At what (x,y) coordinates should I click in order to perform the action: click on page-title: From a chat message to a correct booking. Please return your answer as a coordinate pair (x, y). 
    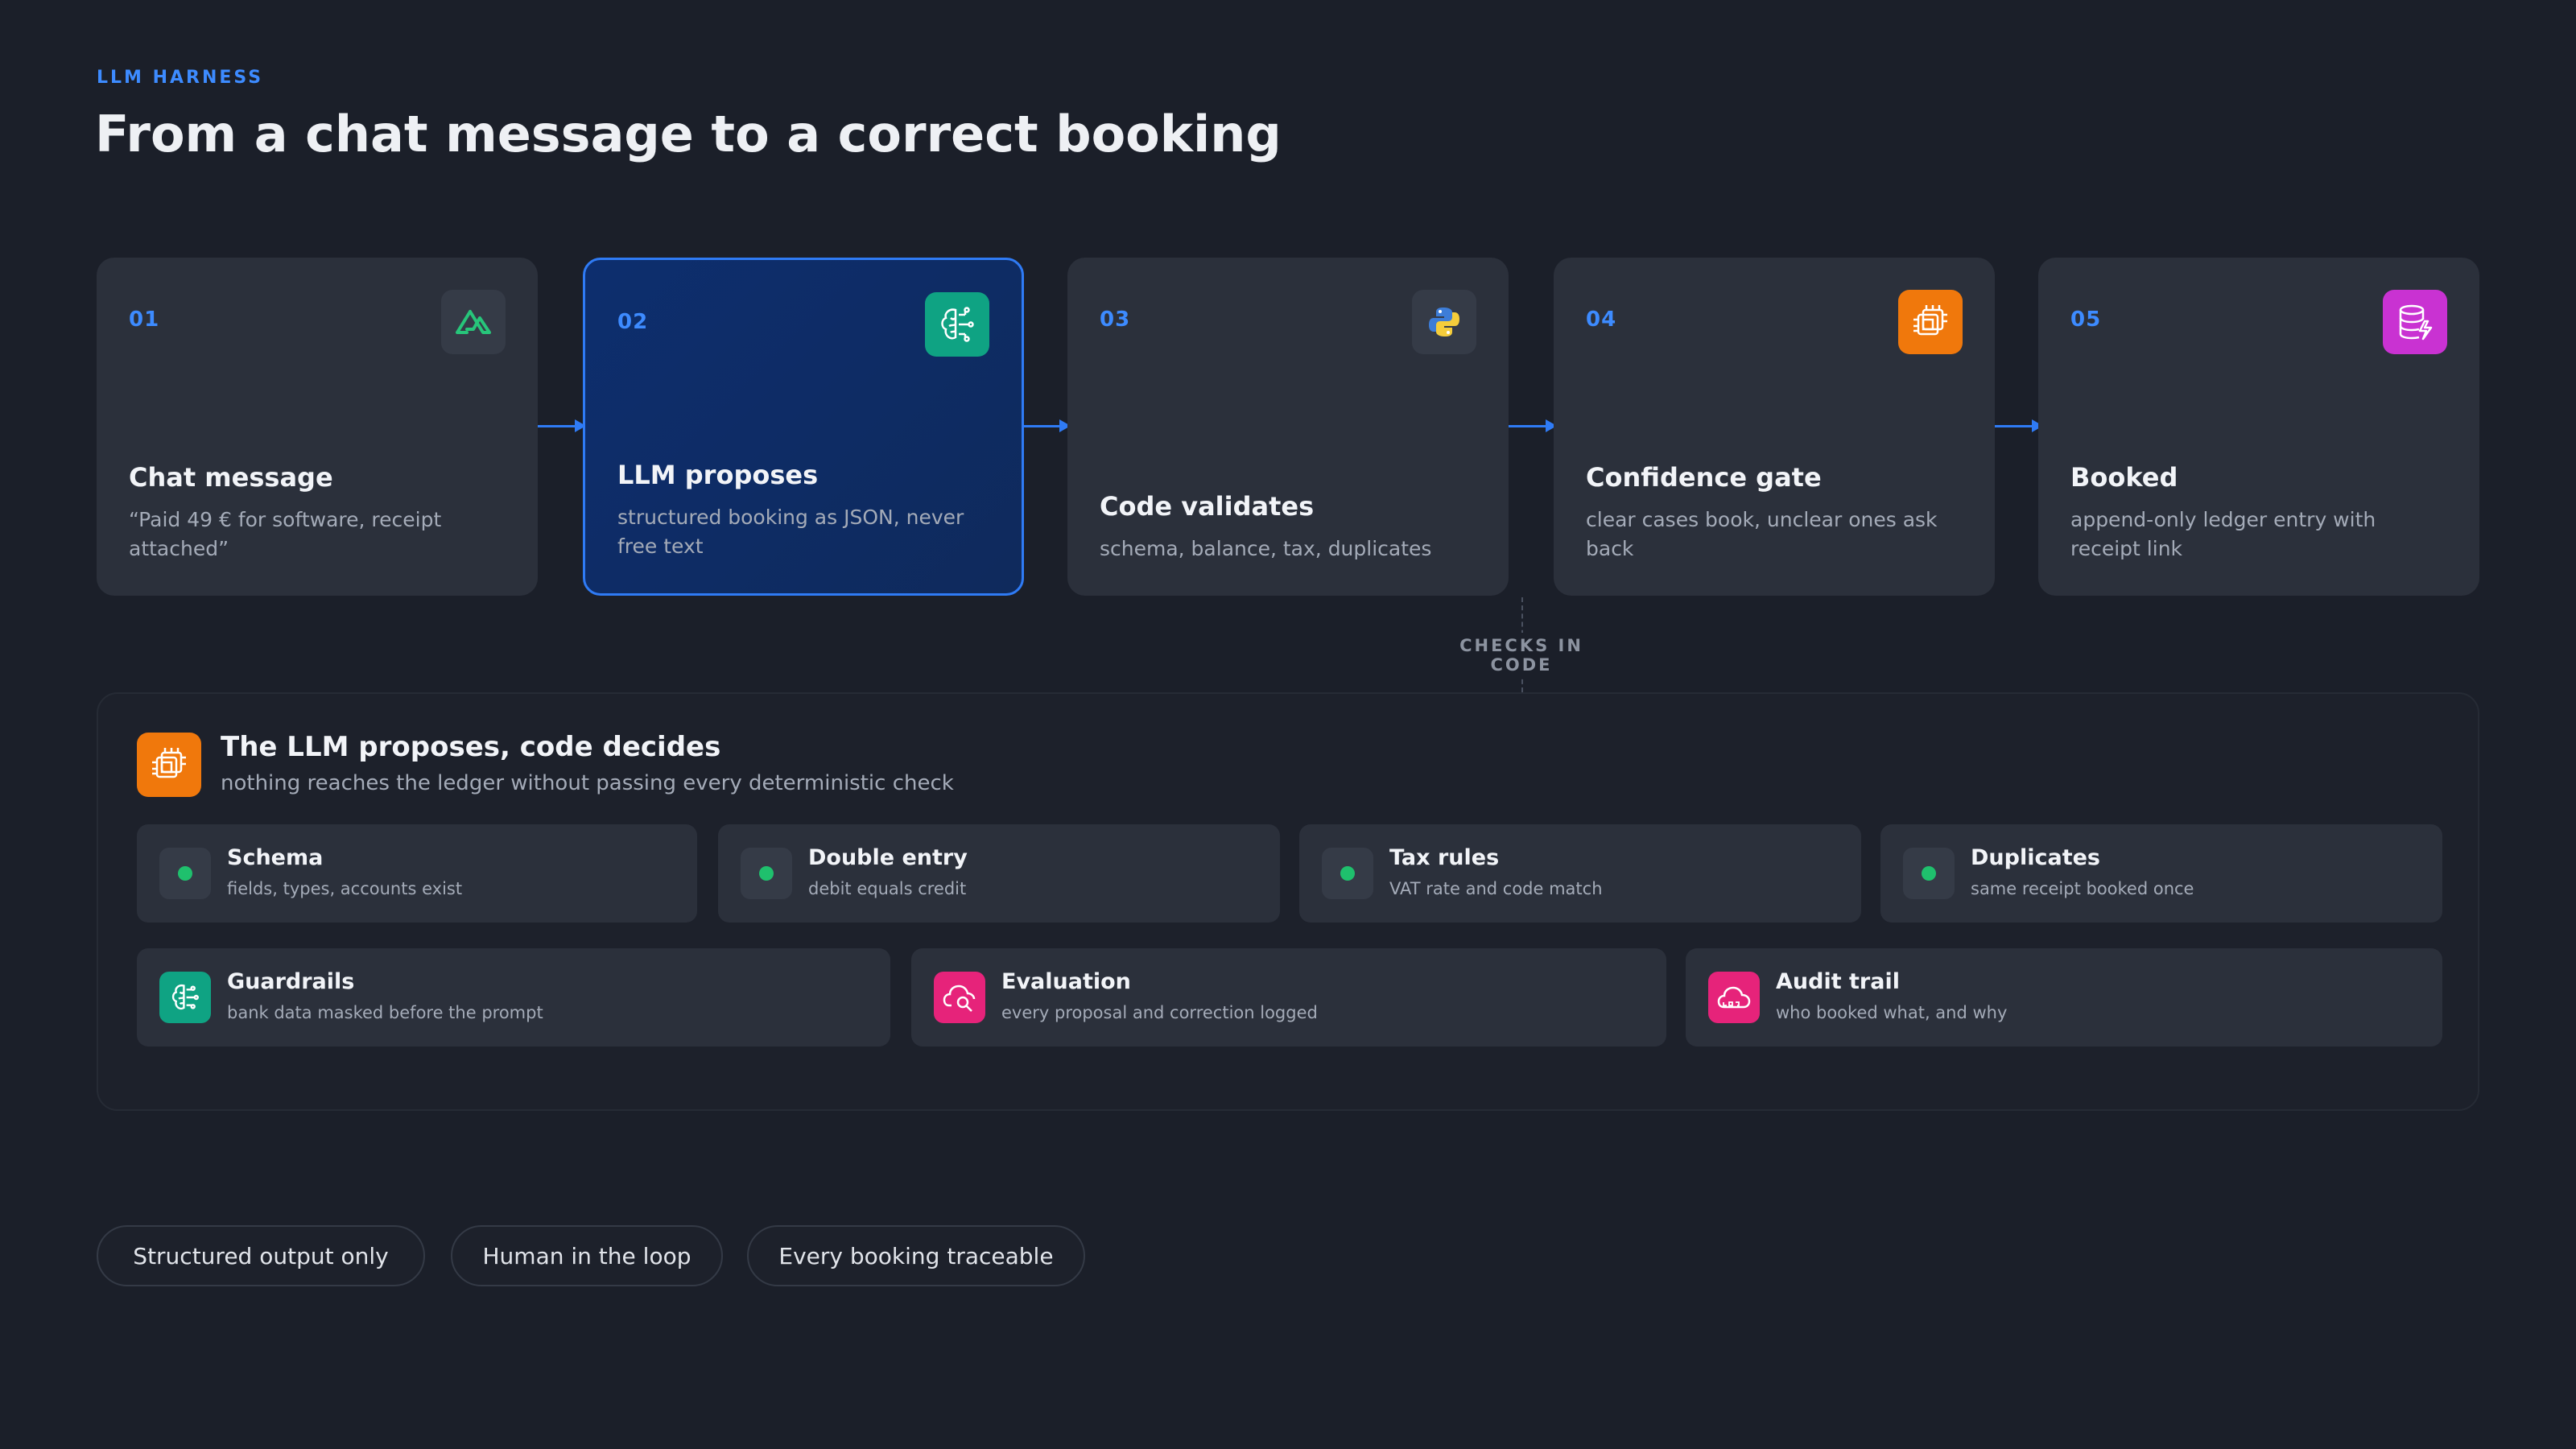
    Looking at the image, I should click on (688, 134).